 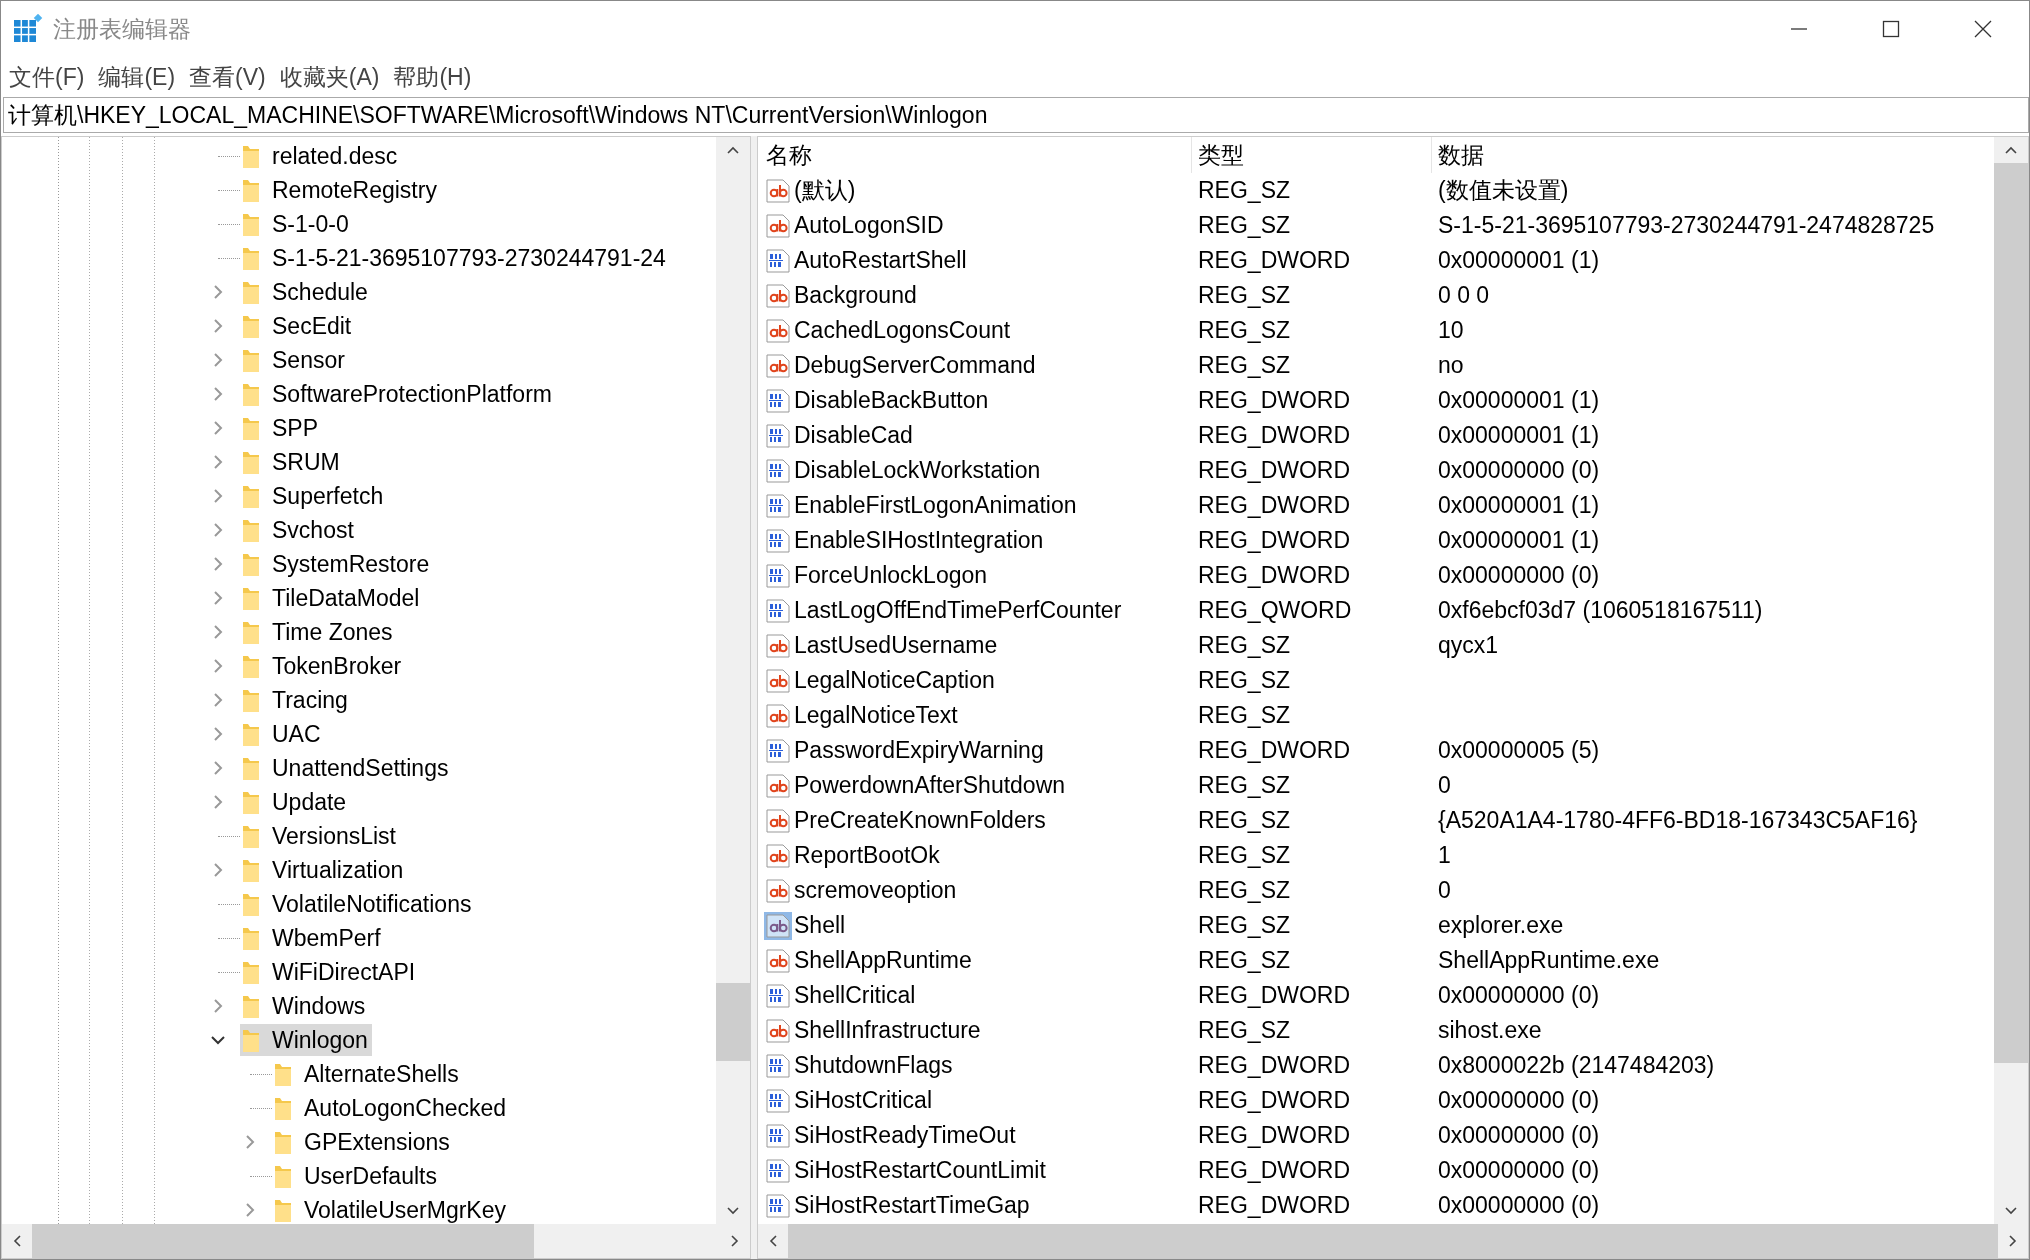 What do you see at coordinates (863, 1100) in the screenshot?
I see `value-name: SiHostCritical` at bounding box center [863, 1100].